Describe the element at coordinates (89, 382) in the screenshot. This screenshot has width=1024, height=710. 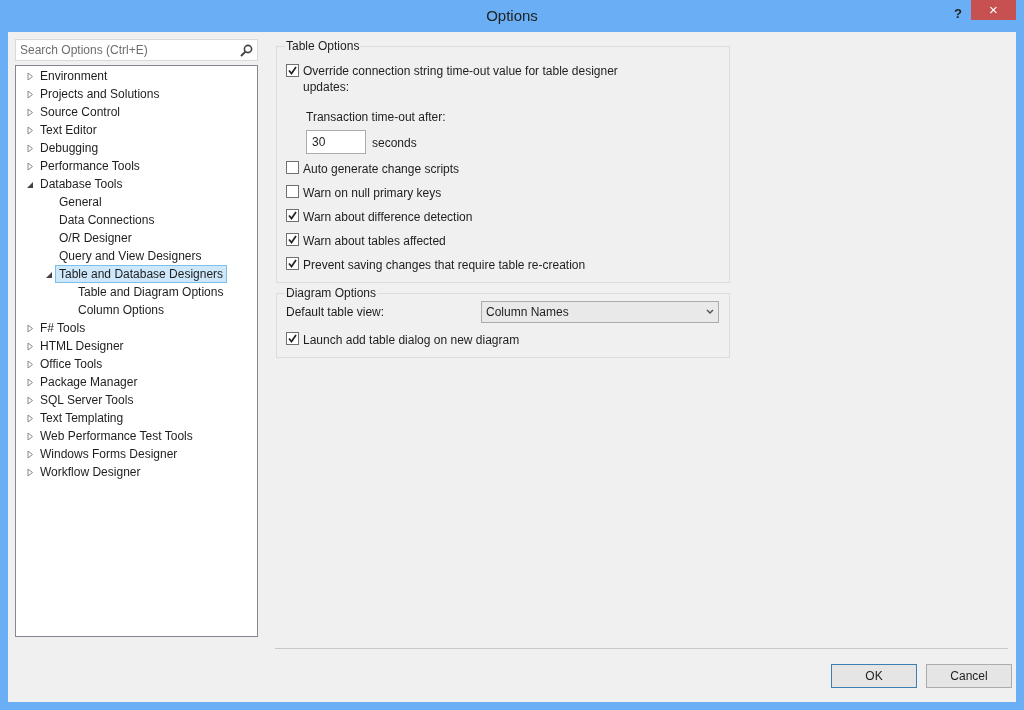
I see `tree-item: Package Manager` at that location.